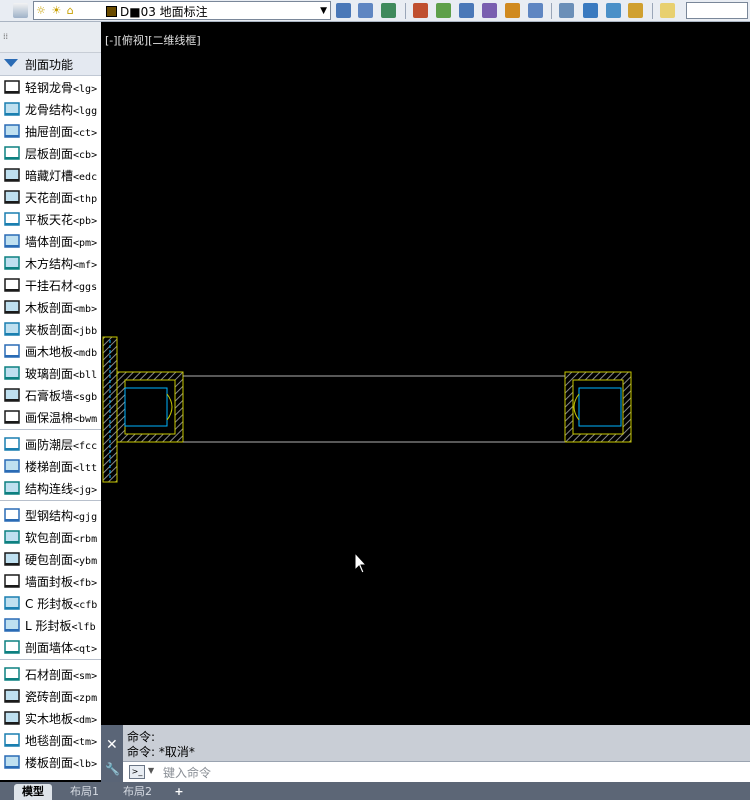 The image size is (750, 800). Describe the element at coordinates (436, 771) in the screenshot. I see `command-input: >_ ▼ 键入命令` at that location.